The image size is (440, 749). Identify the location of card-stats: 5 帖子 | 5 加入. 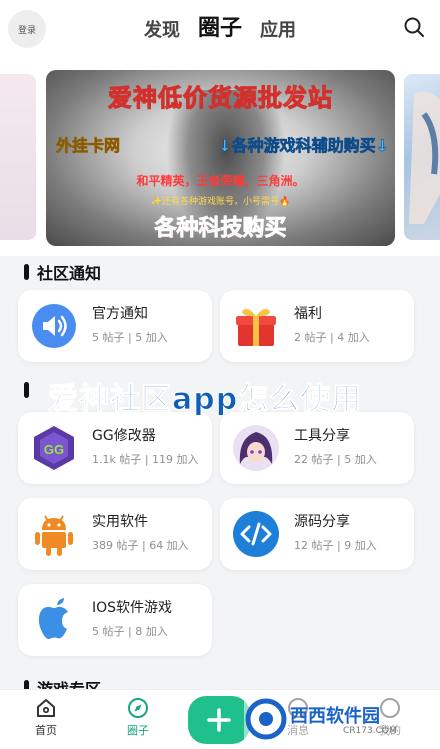
(130, 337).